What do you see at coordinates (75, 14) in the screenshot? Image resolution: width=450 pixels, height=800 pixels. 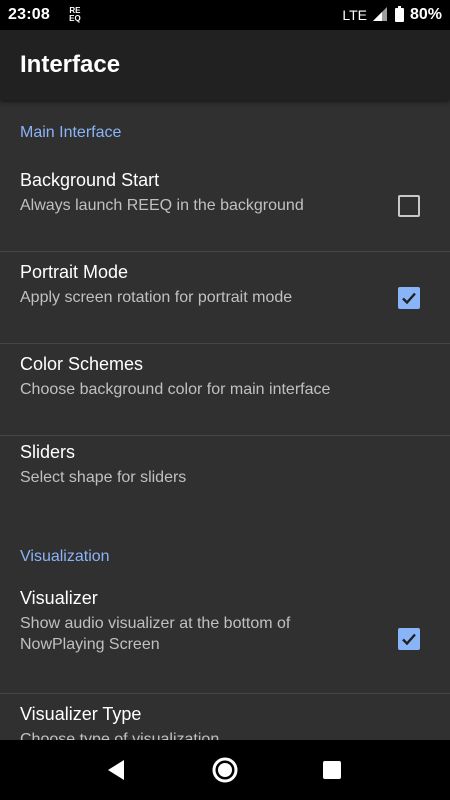 I see `app-notification-icon: REEQ` at bounding box center [75, 14].